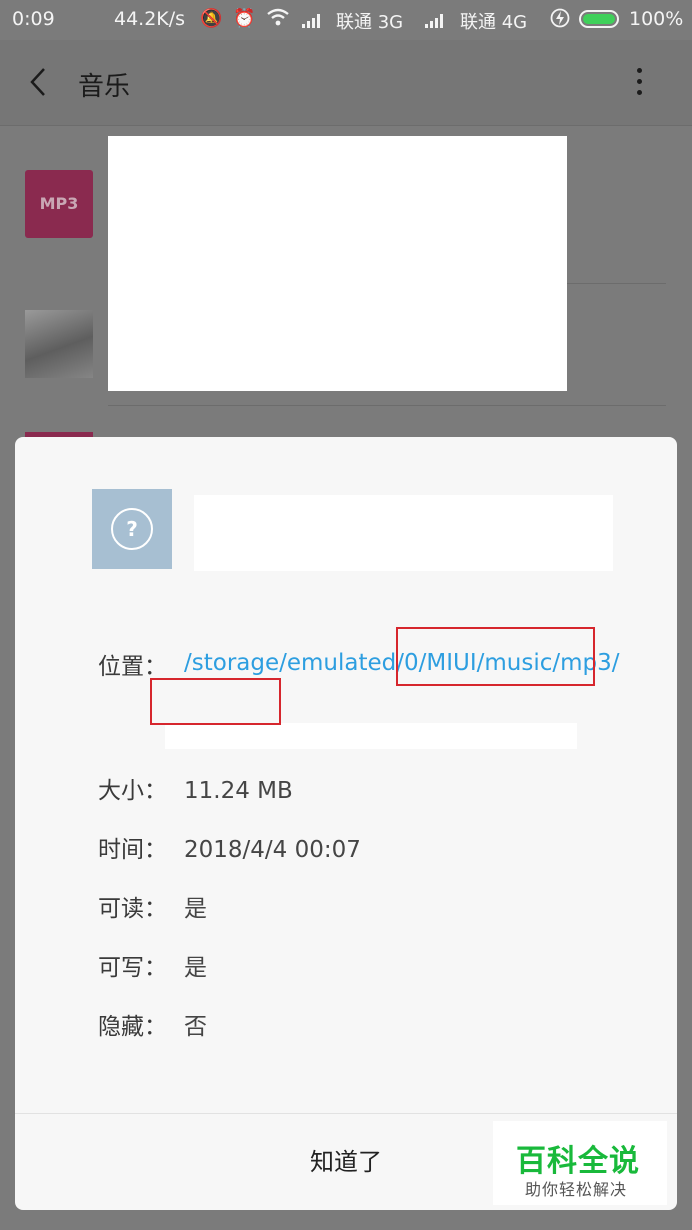  I want to click on battery-percent: 100%, so click(656, 19).